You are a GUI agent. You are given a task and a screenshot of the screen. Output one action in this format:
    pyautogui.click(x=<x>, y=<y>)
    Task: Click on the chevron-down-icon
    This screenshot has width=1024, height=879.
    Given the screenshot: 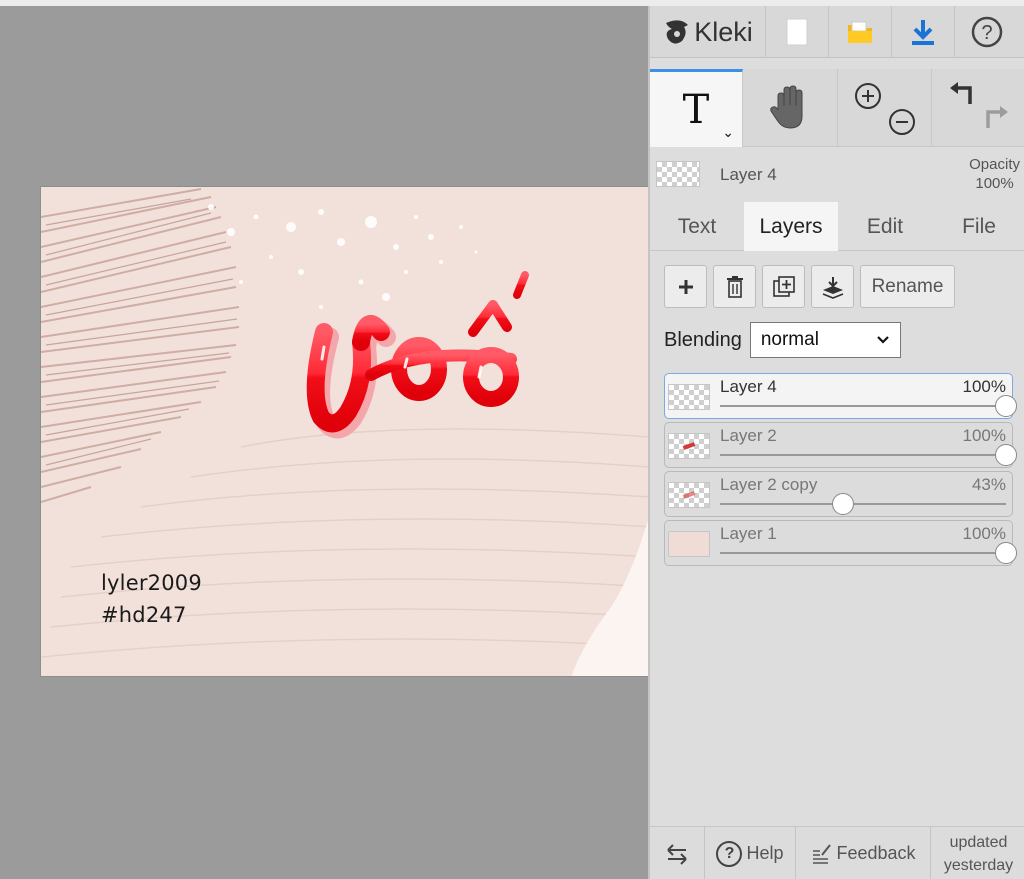 What is the action you would take?
    pyautogui.click(x=883, y=340)
    